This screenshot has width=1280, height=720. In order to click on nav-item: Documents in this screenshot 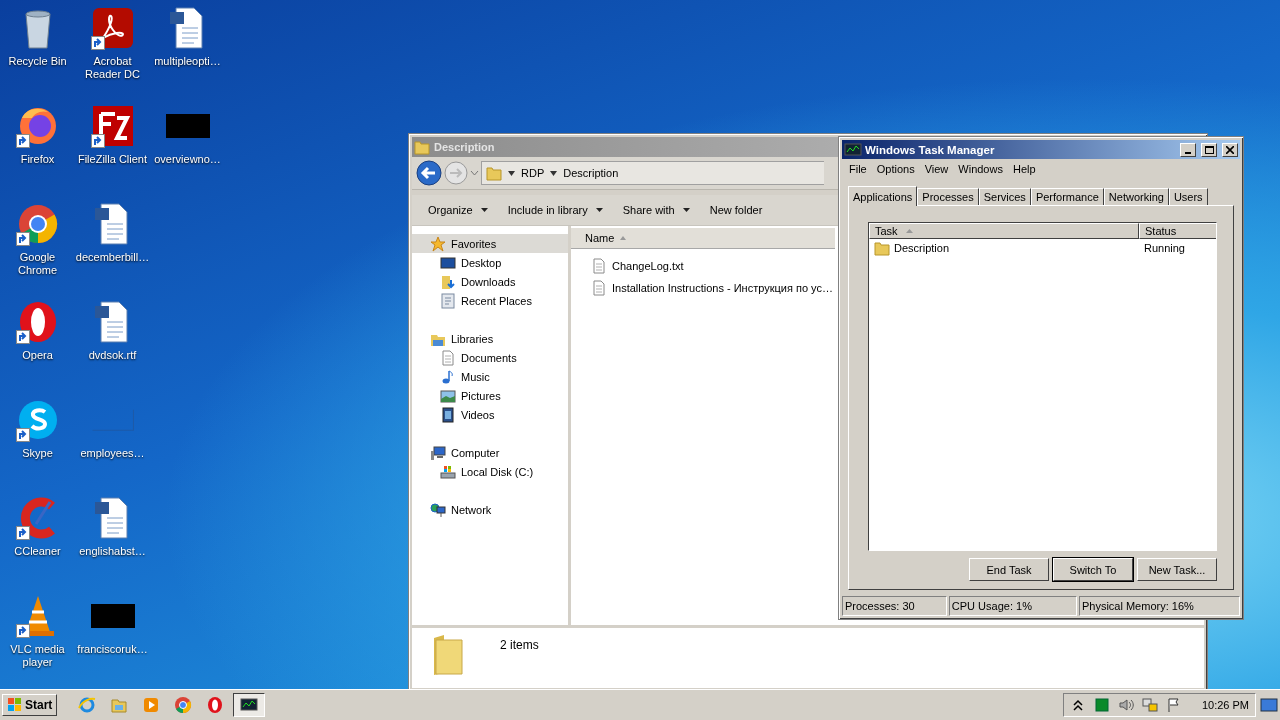, I will do `click(490, 357)`.